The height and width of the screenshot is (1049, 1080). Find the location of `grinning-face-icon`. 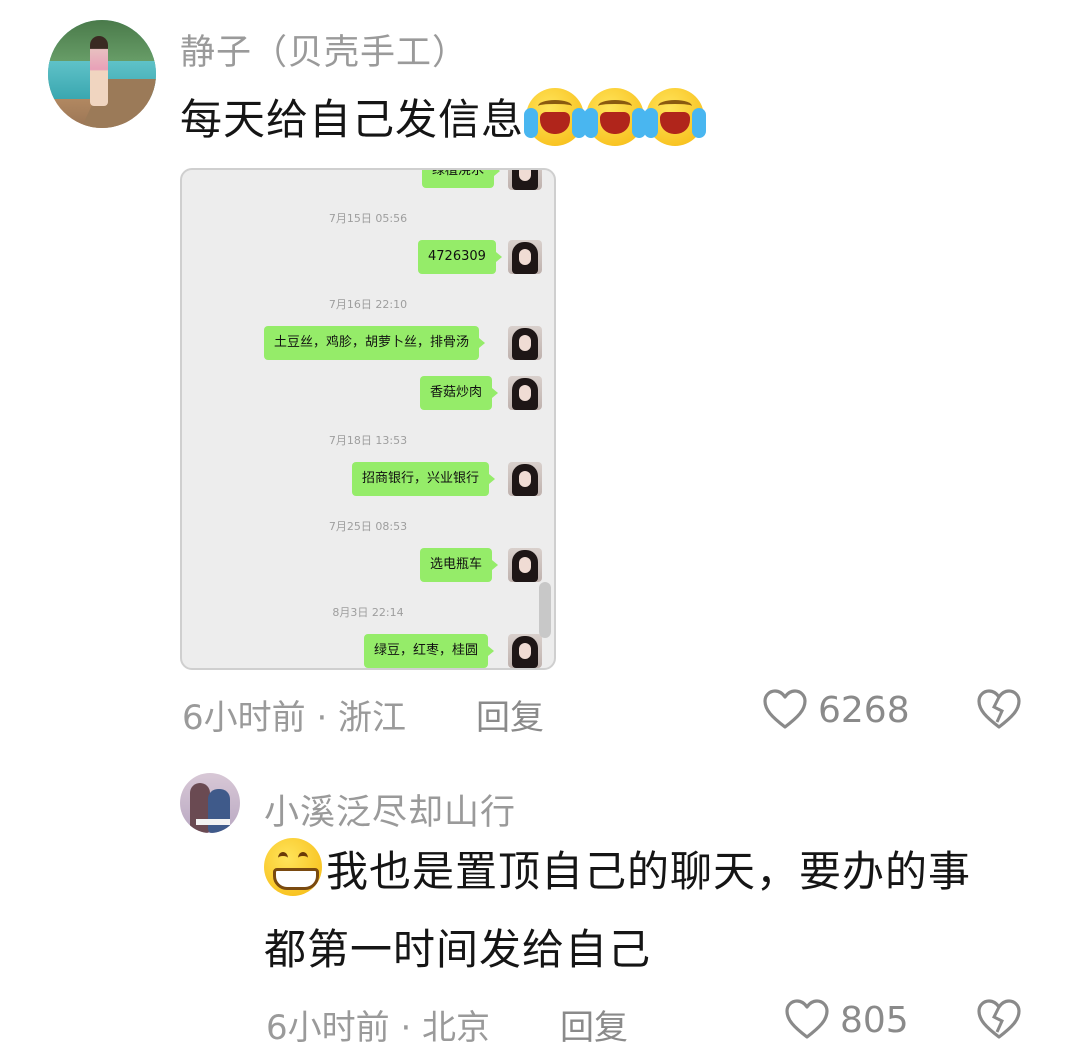

grinning-face-icon is located at coordinates (293, 867).